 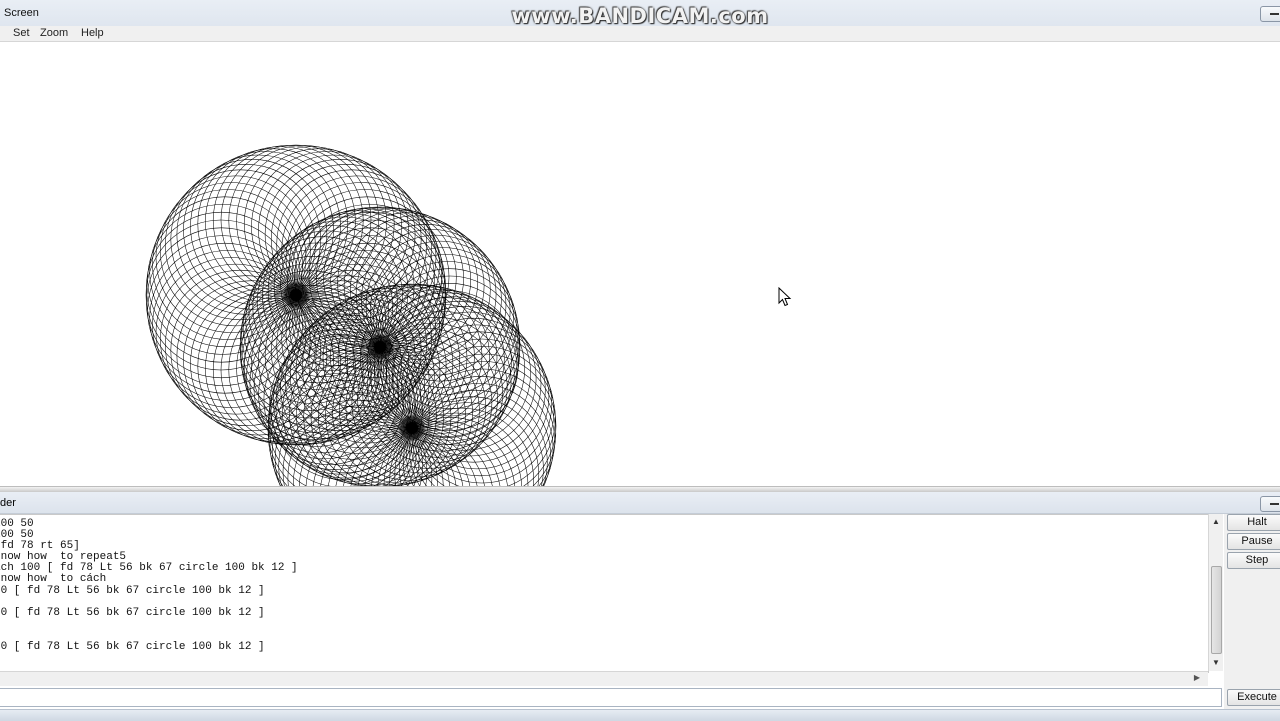 I want to click on menu-set: Set, so click(x=21, y=33).